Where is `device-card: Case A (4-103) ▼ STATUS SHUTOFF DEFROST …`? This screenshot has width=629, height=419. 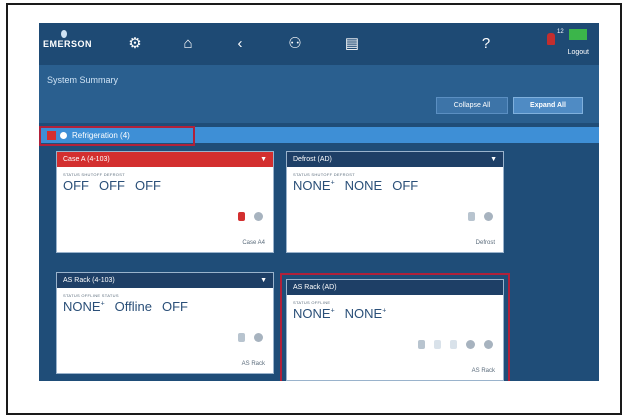
device-card: Case A (4-103) ▼ STATUS SHUTOFF DEFROST … is located at coordinates (165, 202).